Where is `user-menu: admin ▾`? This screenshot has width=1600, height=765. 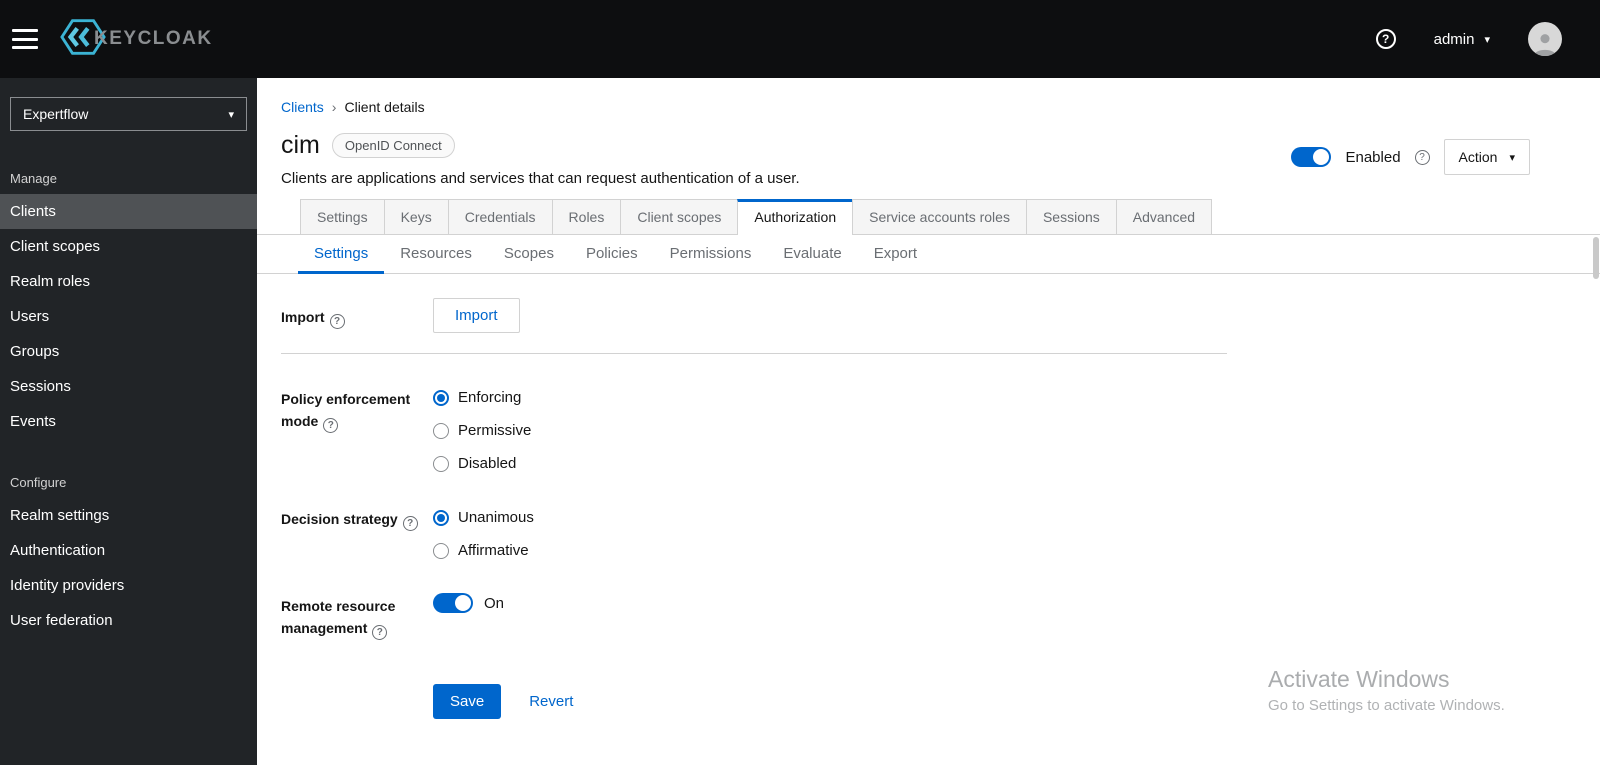
user-menu: admin ▾ is located at coordinates (1462, 39).